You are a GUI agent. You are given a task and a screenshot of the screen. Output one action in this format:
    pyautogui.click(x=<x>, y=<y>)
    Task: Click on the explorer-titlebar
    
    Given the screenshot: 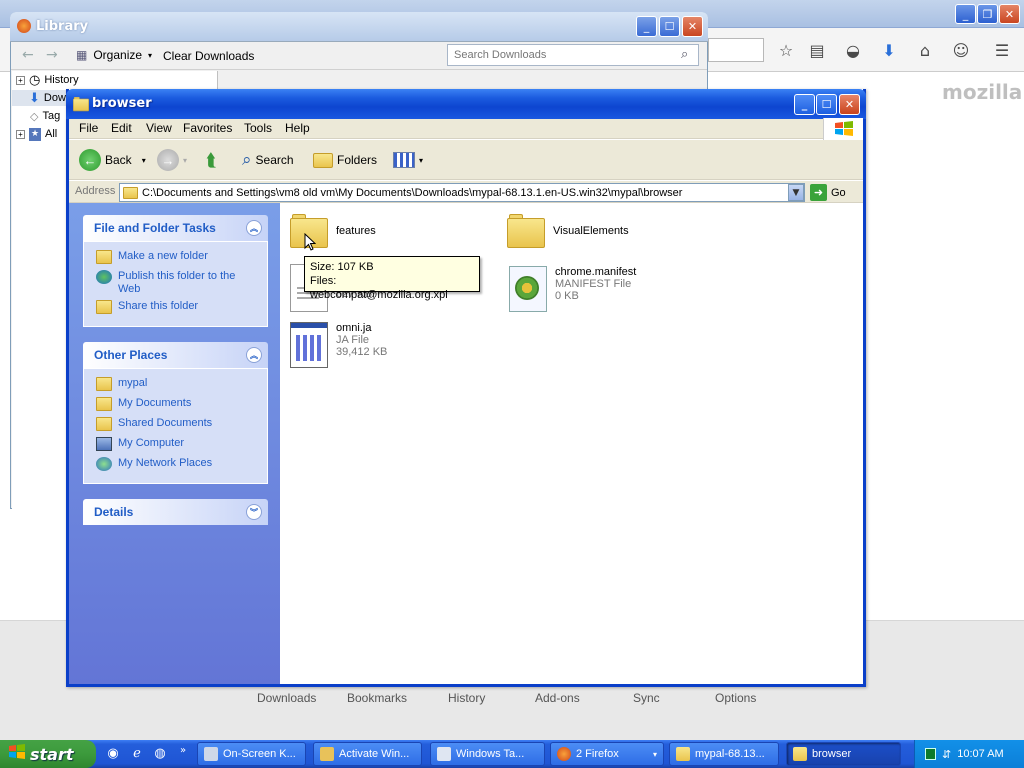 What is the action you would take?
    pyautogui.click(x=466, y=104)
    